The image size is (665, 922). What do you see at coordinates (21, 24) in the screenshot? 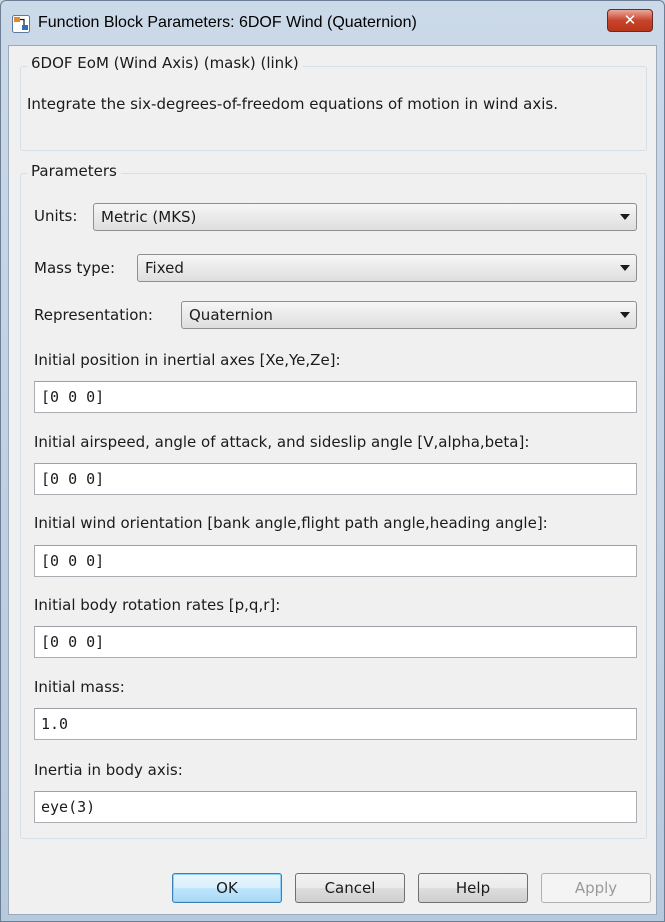
I see `simulink-block-icon` at bounding box center [21, 24].